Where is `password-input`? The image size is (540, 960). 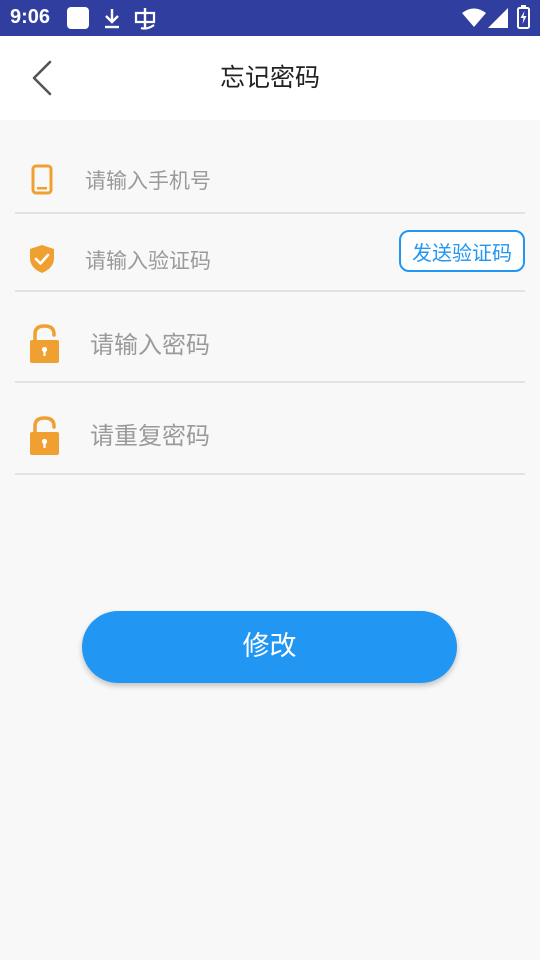
password-input is located at coordinates (290, 345).